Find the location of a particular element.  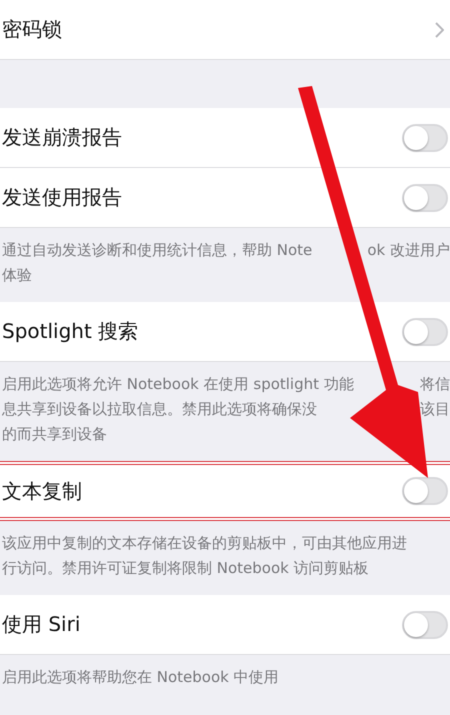

description-text: 该应用中复制的文本存储在设备的剪贴板中，可由其他应用进 is located at coordinates (204, 543).